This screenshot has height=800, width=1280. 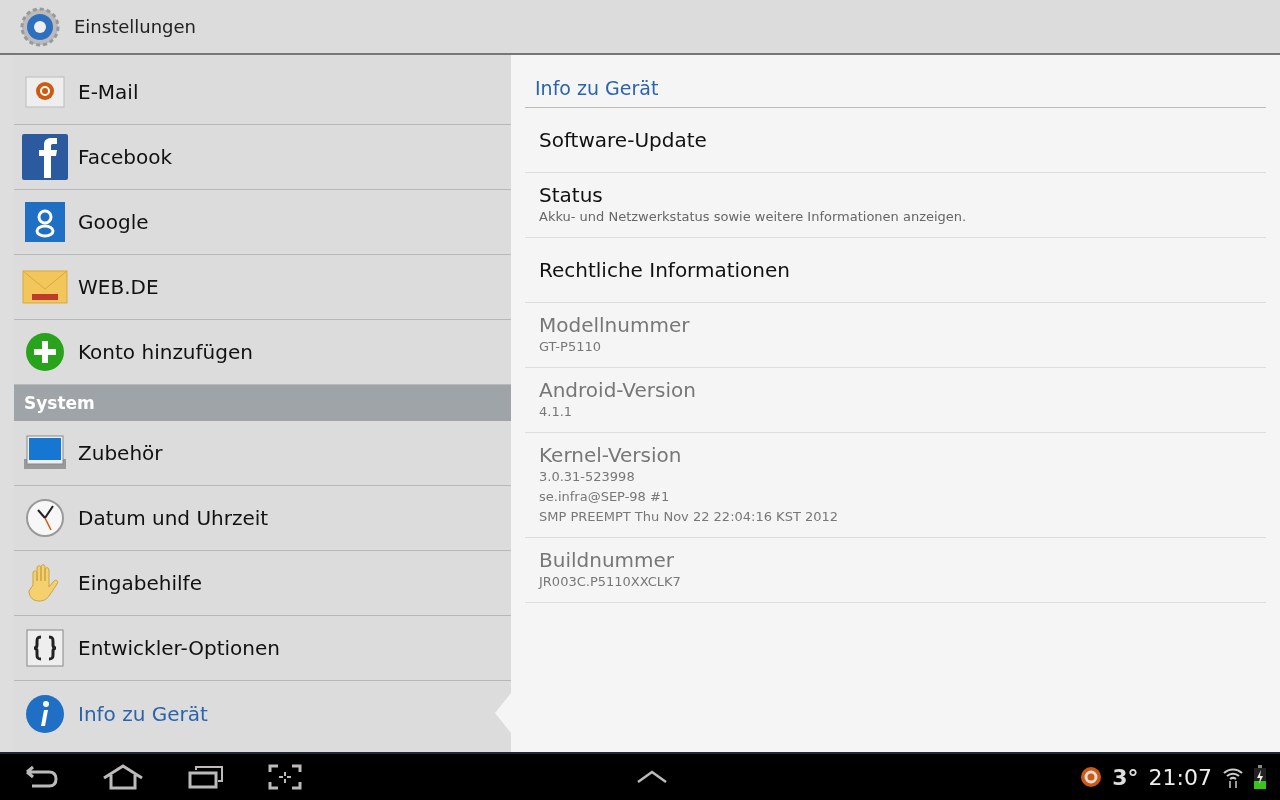 I want to click on preference-title: Kernel-Version, so click(x=611, y=455).